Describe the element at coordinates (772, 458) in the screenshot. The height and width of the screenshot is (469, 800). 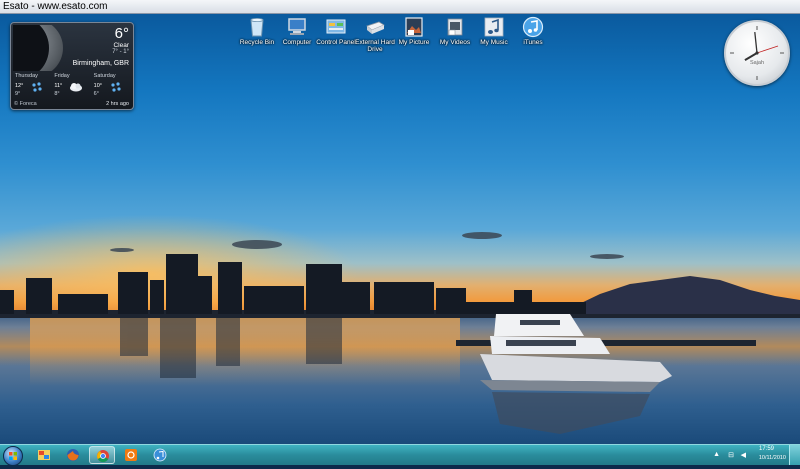
I see `tray-date: 10/11/2010` at that location.